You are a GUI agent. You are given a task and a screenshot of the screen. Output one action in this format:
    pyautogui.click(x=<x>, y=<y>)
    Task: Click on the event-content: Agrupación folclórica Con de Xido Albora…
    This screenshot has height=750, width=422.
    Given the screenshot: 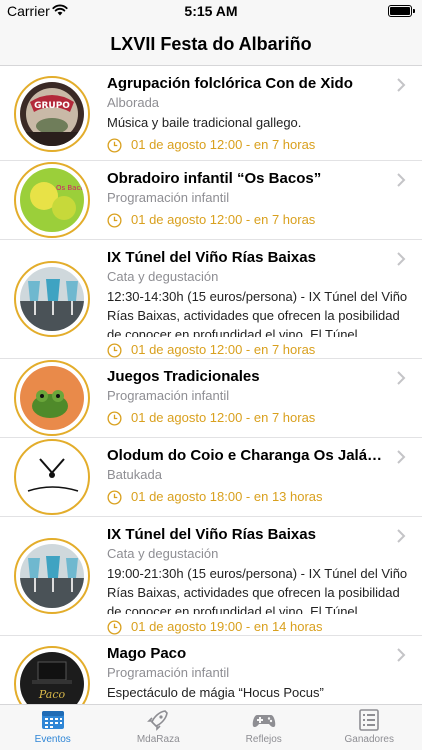 What is the action you would take?
    pyautogui.click(x=257, y=114)
    